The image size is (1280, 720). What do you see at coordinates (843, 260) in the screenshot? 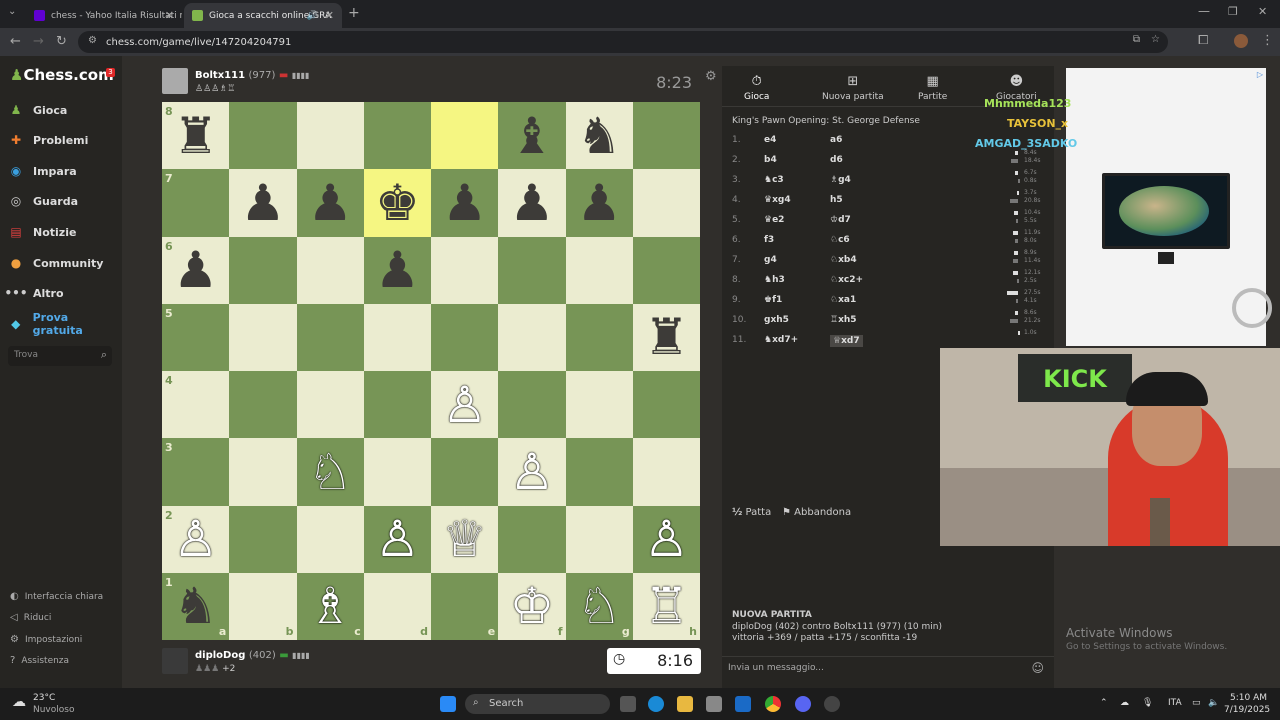
I see `move-black: ♘xb4` at bounding box center [843, 260].